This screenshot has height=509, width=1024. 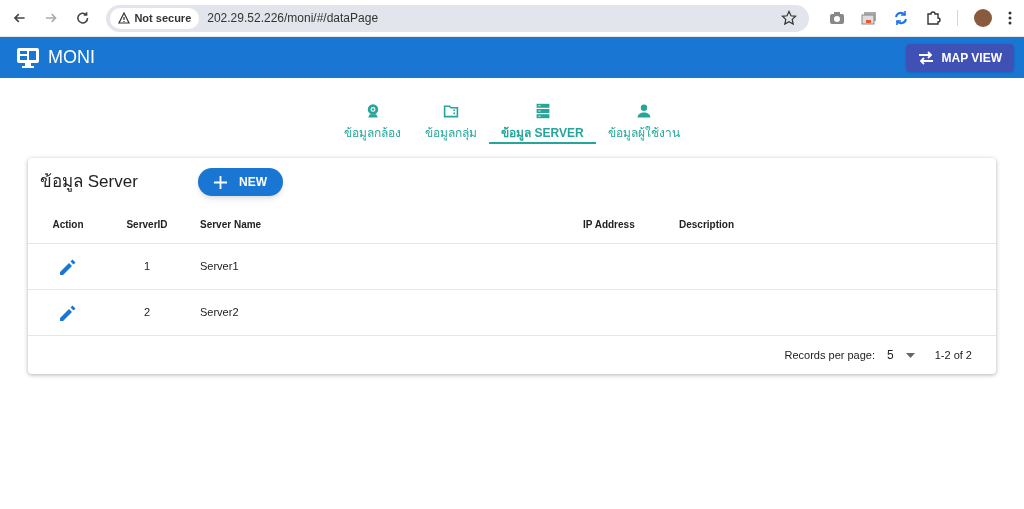 I want to click on puzzle-icon, so click(x=933, y=18).